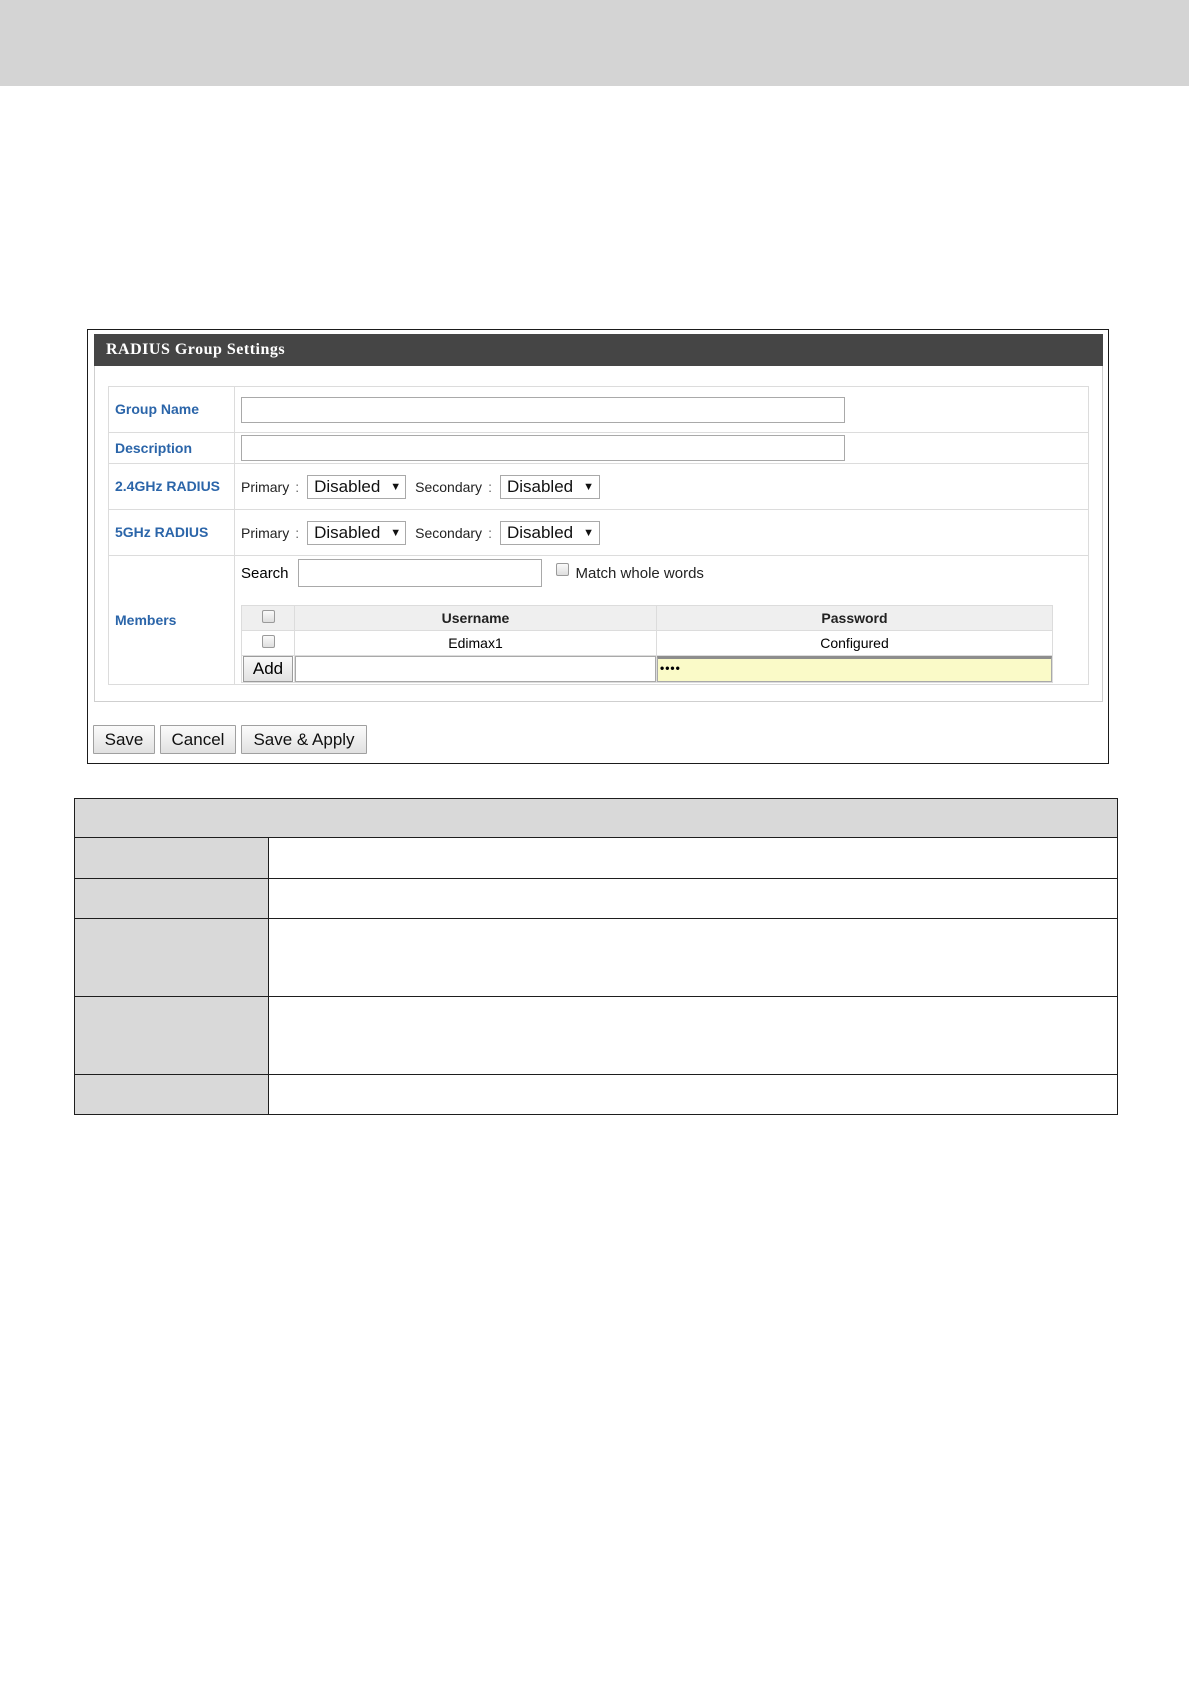 The width and height of the screenshot is (1191, 1684). What do you see at coordinates (265, 532) in the screenshot?
I see `radius-5-primary-label: Primary` at bounding box center [265, 532].